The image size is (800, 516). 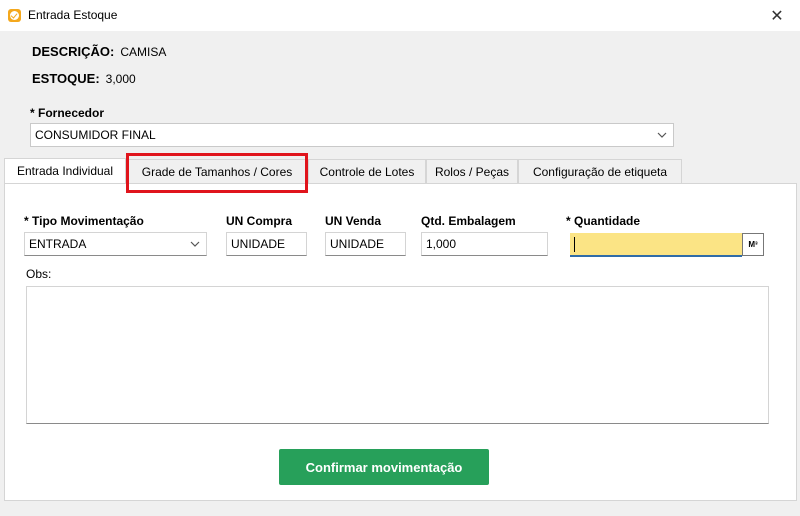 What do you see at coordinates (357, 244) in the screenshot?
I see `un-venda-value: UNIDADE` at bounding box center [357, 244].